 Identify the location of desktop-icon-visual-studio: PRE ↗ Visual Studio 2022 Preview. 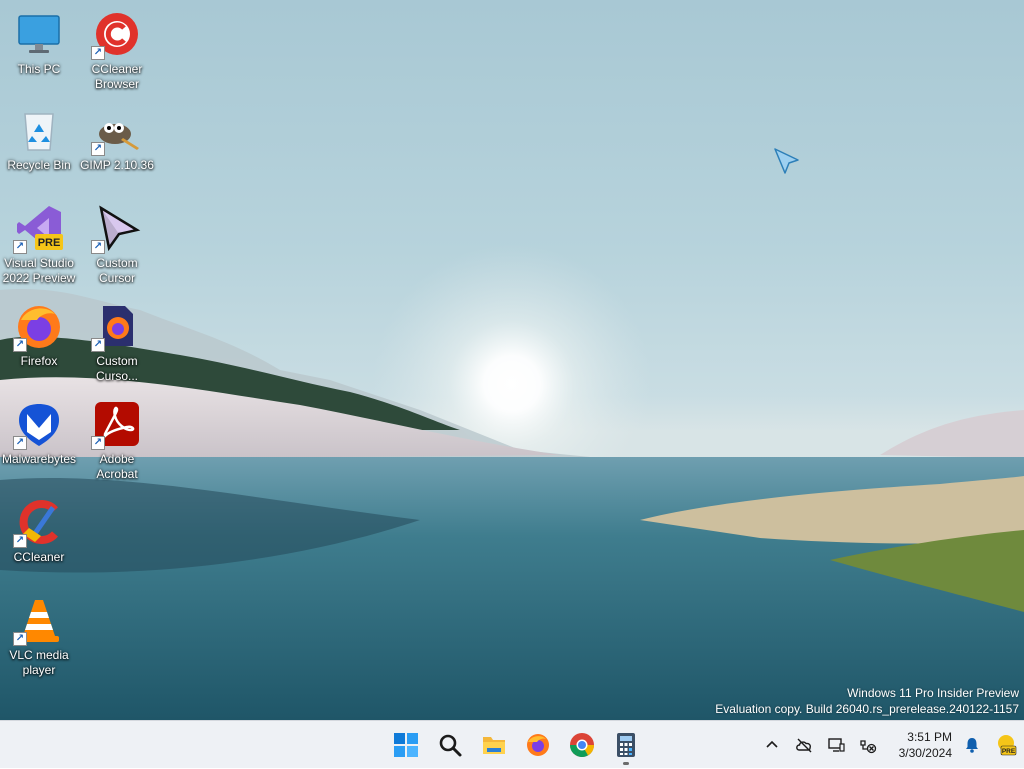
(39, 243).